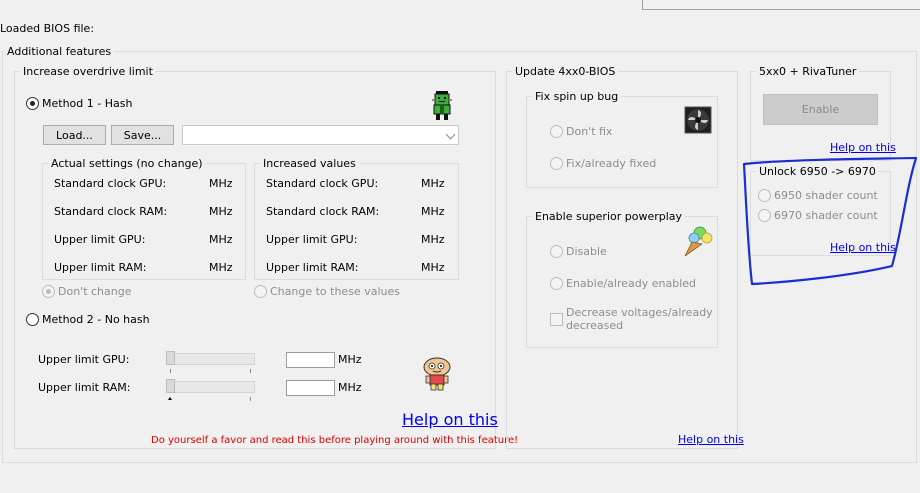 The width and height of the screenshot is (920, 493). I want to click on powerplay-title: Enable superior powerplay, so click(609, 216).